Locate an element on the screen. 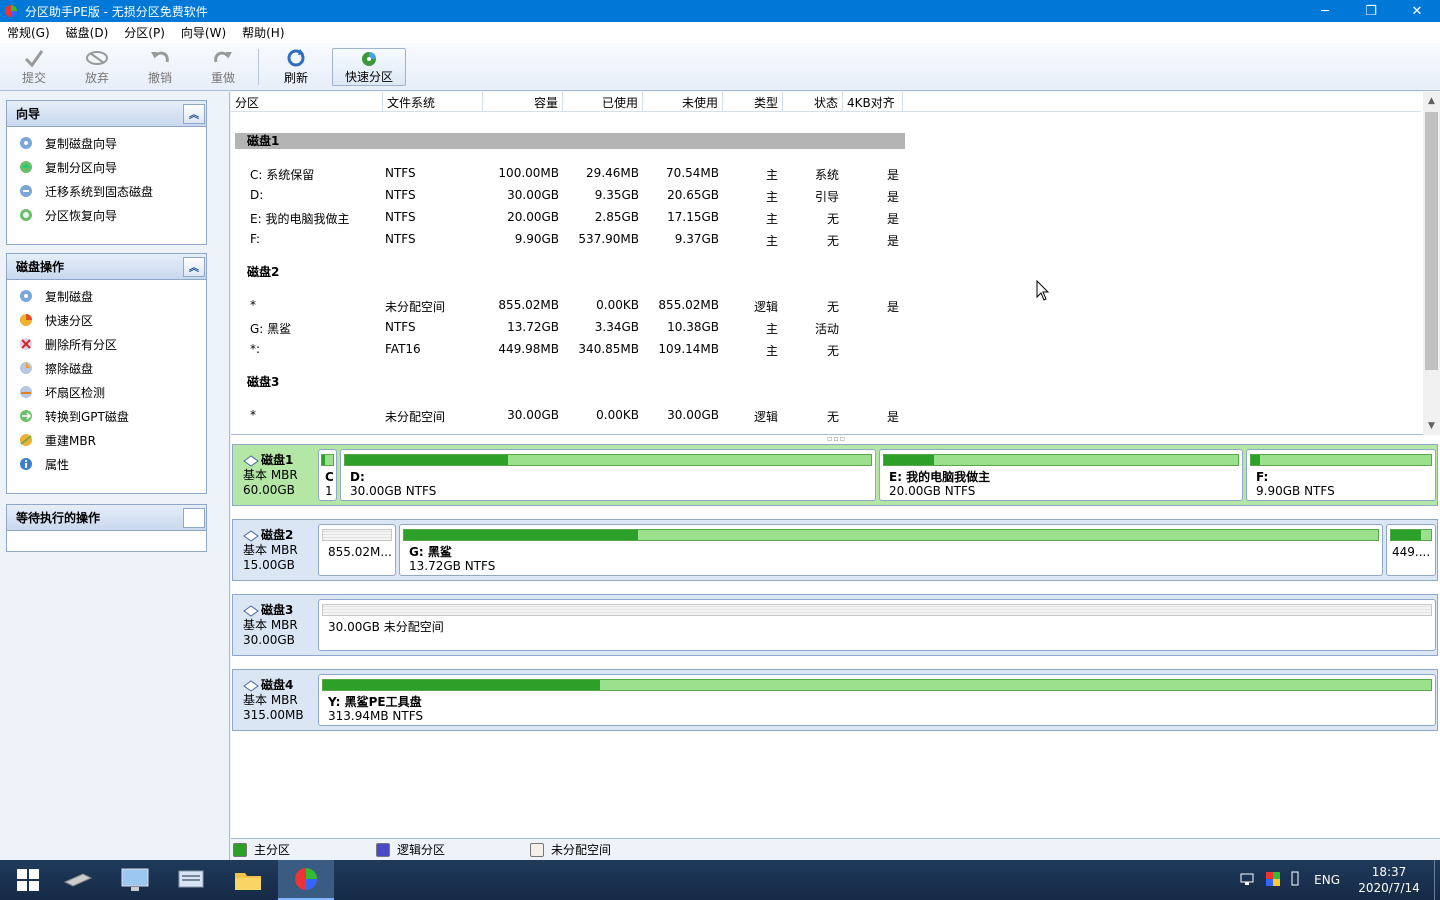 Image resolution: width=1440 pixels, height=900 pixels. minimize-button: ─ is located at coordinates (1325, 11).